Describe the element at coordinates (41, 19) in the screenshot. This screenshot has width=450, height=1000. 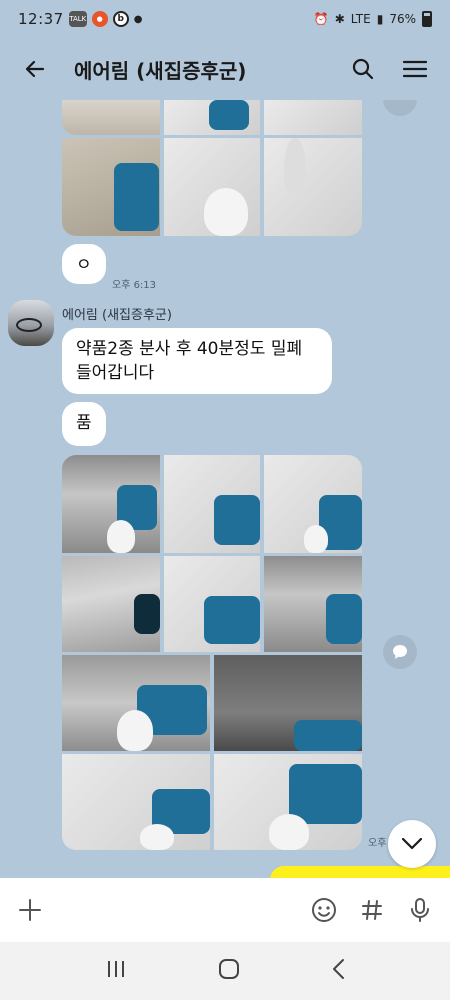
I see `status-time: 12:37` at that location.